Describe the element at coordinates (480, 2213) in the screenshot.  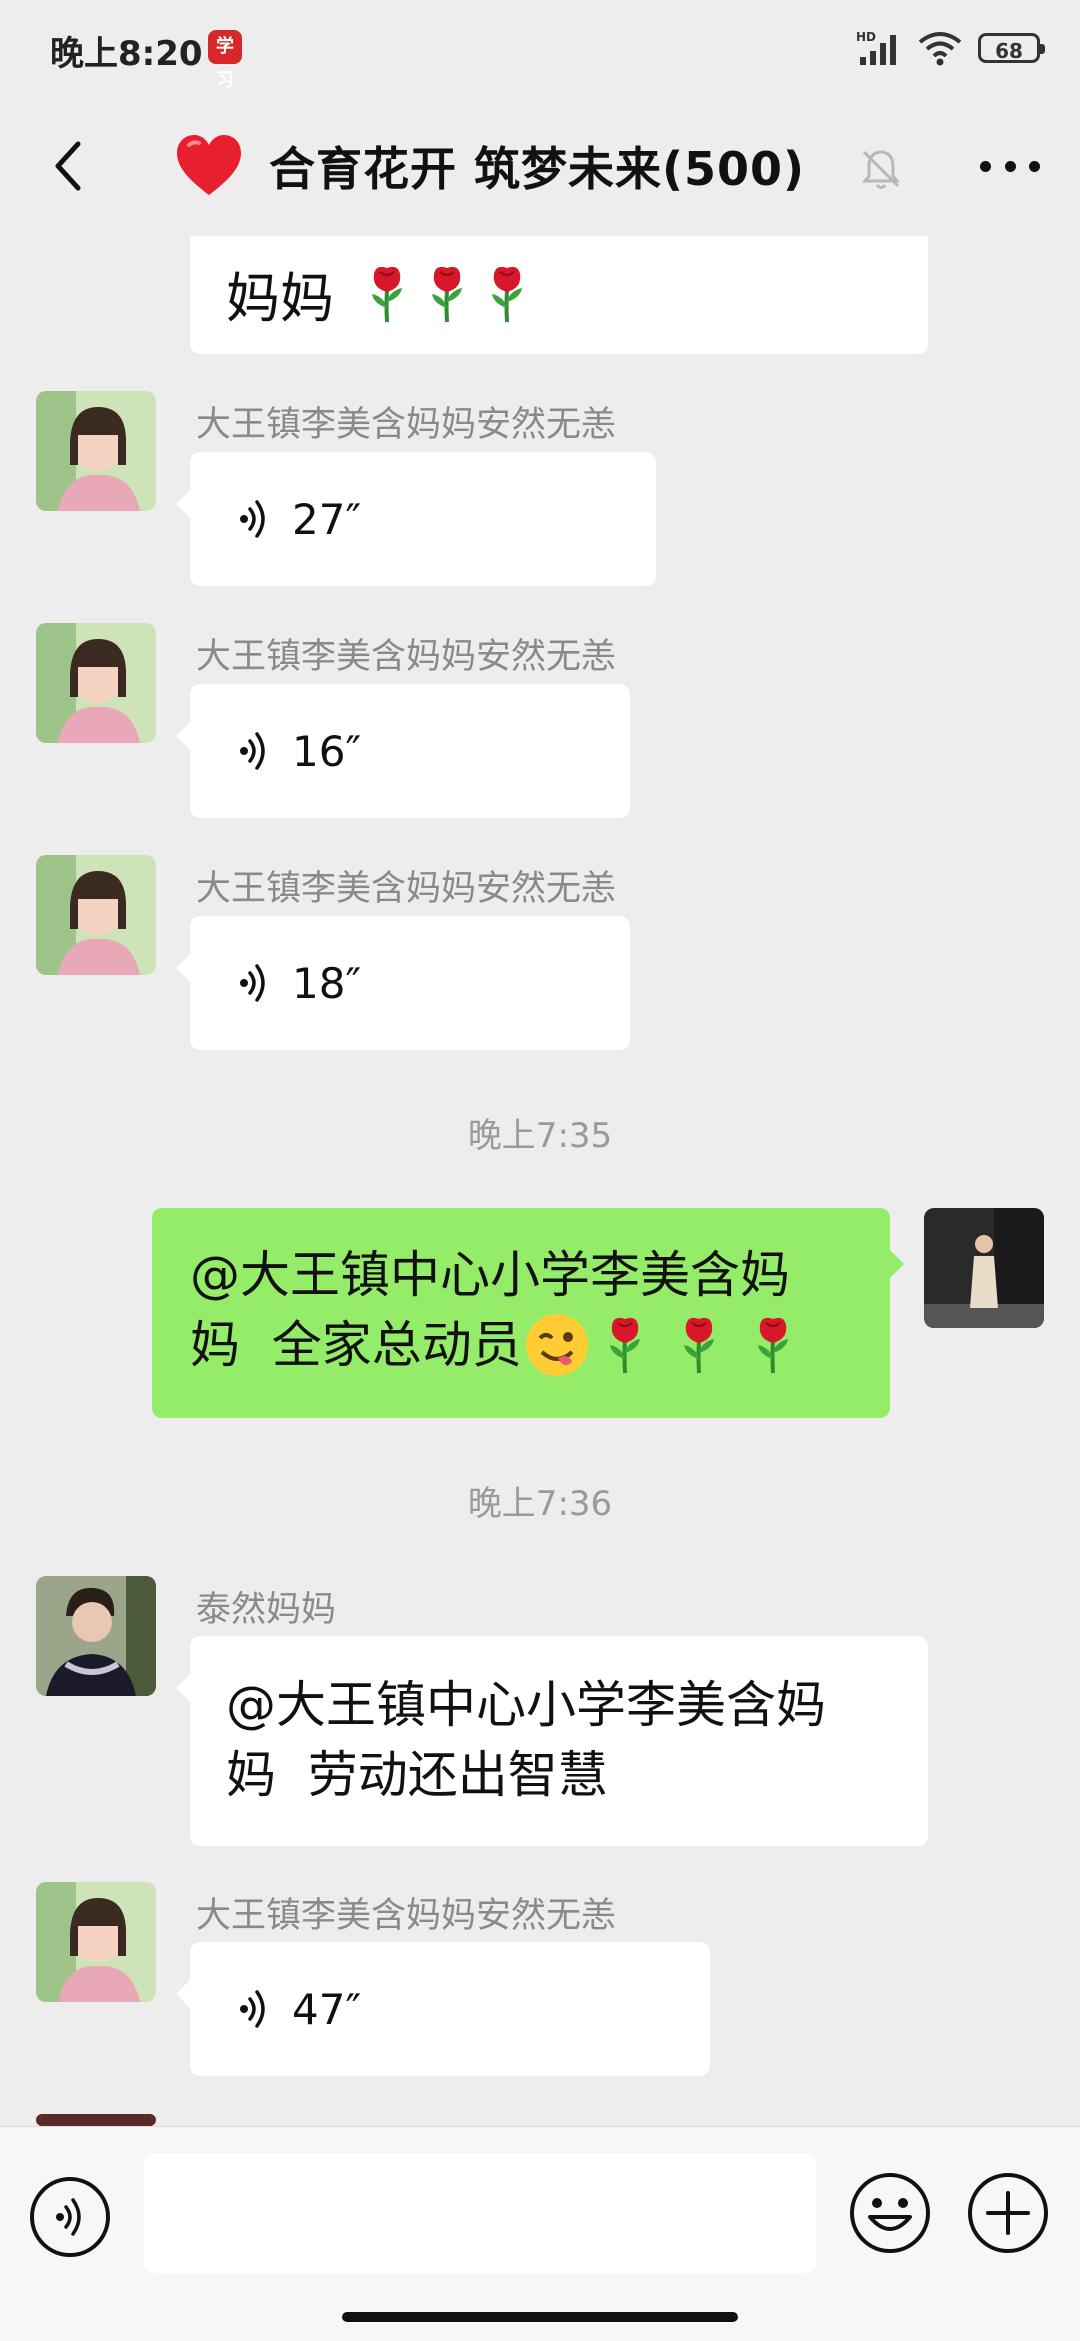
I see `message-input` at that location.